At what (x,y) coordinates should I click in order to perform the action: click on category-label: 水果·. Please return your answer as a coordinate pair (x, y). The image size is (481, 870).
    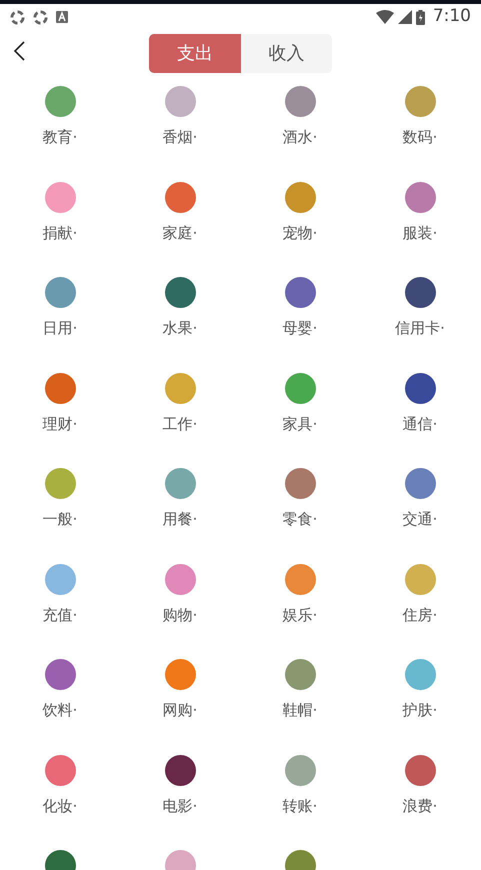
    Looking at the image, I should click on (180, 328).